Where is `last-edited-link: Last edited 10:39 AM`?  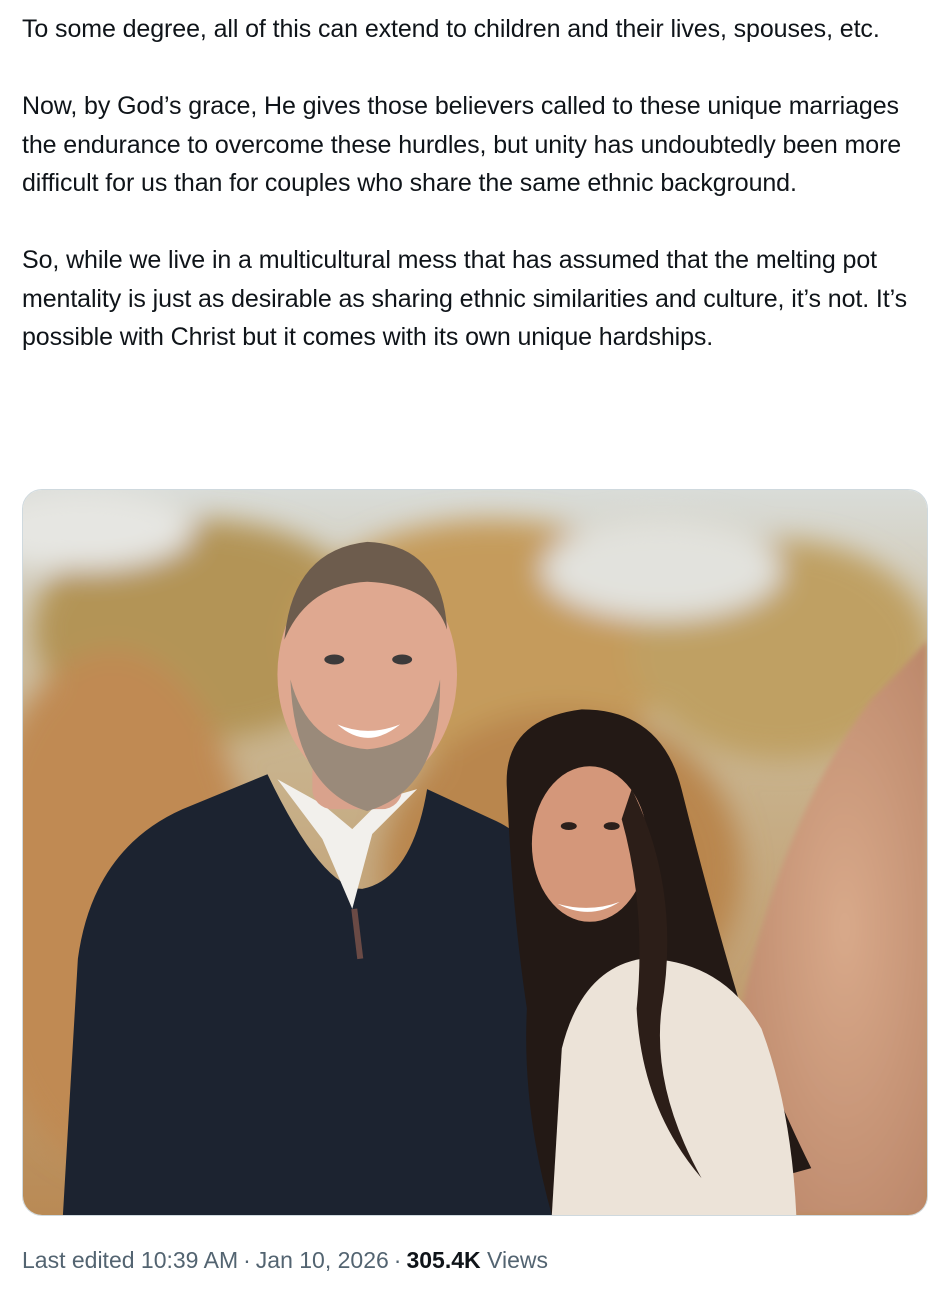
last-edited-link: Last edited 10:39 AM is located at coordinates (130, 1260).